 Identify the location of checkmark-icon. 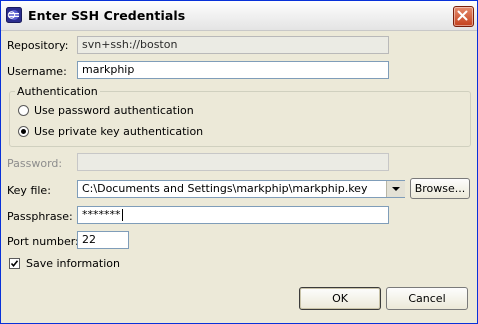
(14, 264).